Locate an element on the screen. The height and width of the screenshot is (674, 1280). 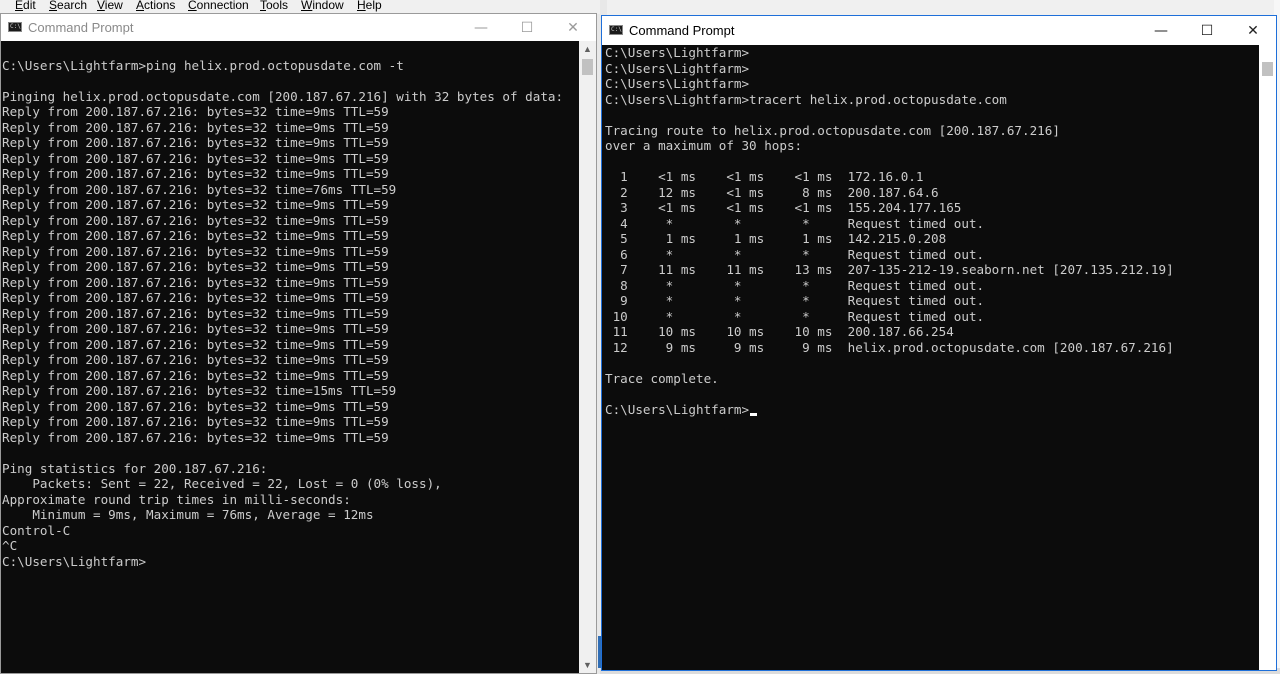
right-scroll-thumb is located at coordinates (1267, 69).